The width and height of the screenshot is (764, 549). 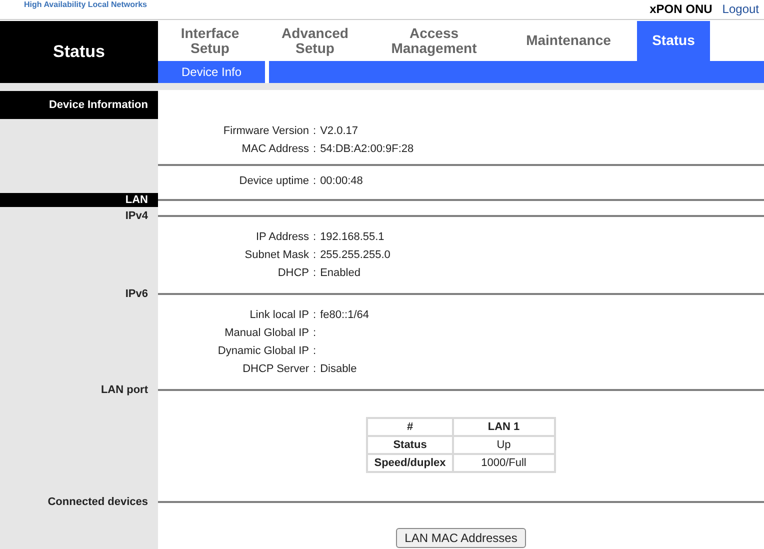 I want to click on table-cell: Status, so click(x=410, y=445).